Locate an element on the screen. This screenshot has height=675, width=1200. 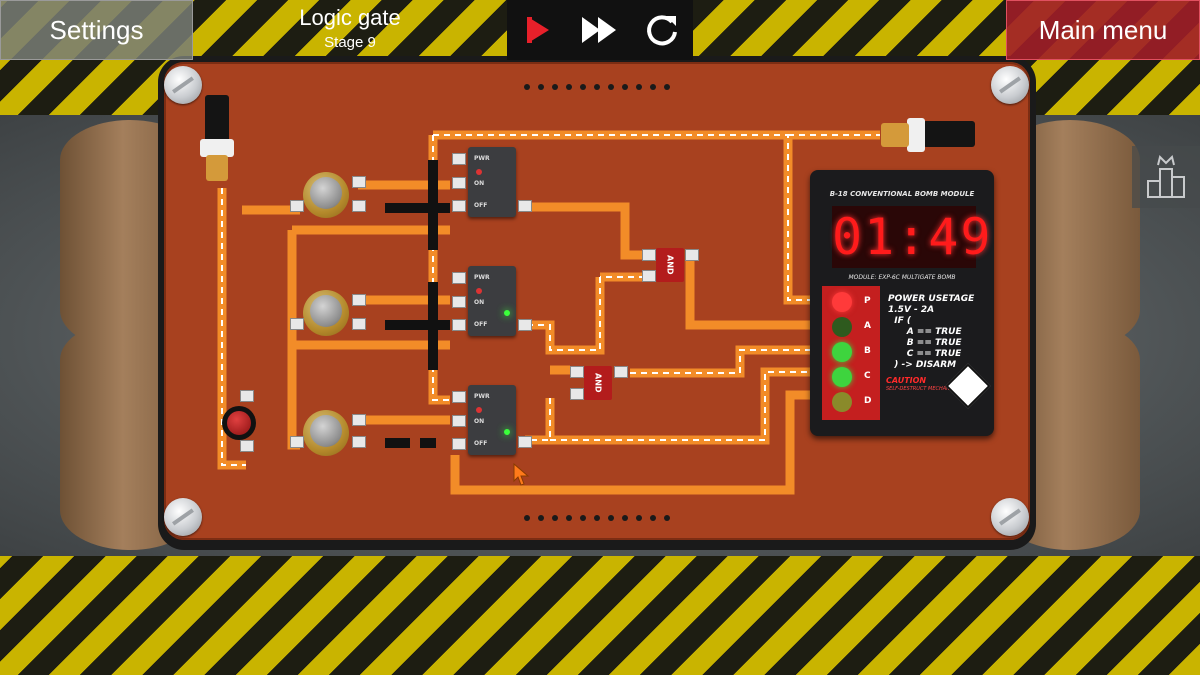
gate-3-on-label: ON is located at coordinates (479, 421).